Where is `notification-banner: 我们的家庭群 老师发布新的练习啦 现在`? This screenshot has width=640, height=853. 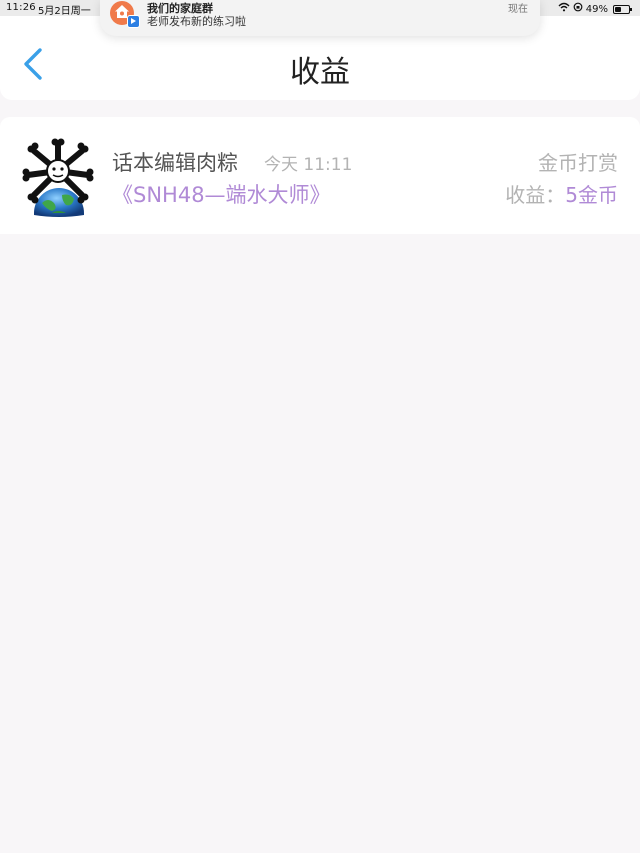
notification-banner: 我们的家庭群 老师发布新的练习啦 现在 is located at coordinates (320, 18).